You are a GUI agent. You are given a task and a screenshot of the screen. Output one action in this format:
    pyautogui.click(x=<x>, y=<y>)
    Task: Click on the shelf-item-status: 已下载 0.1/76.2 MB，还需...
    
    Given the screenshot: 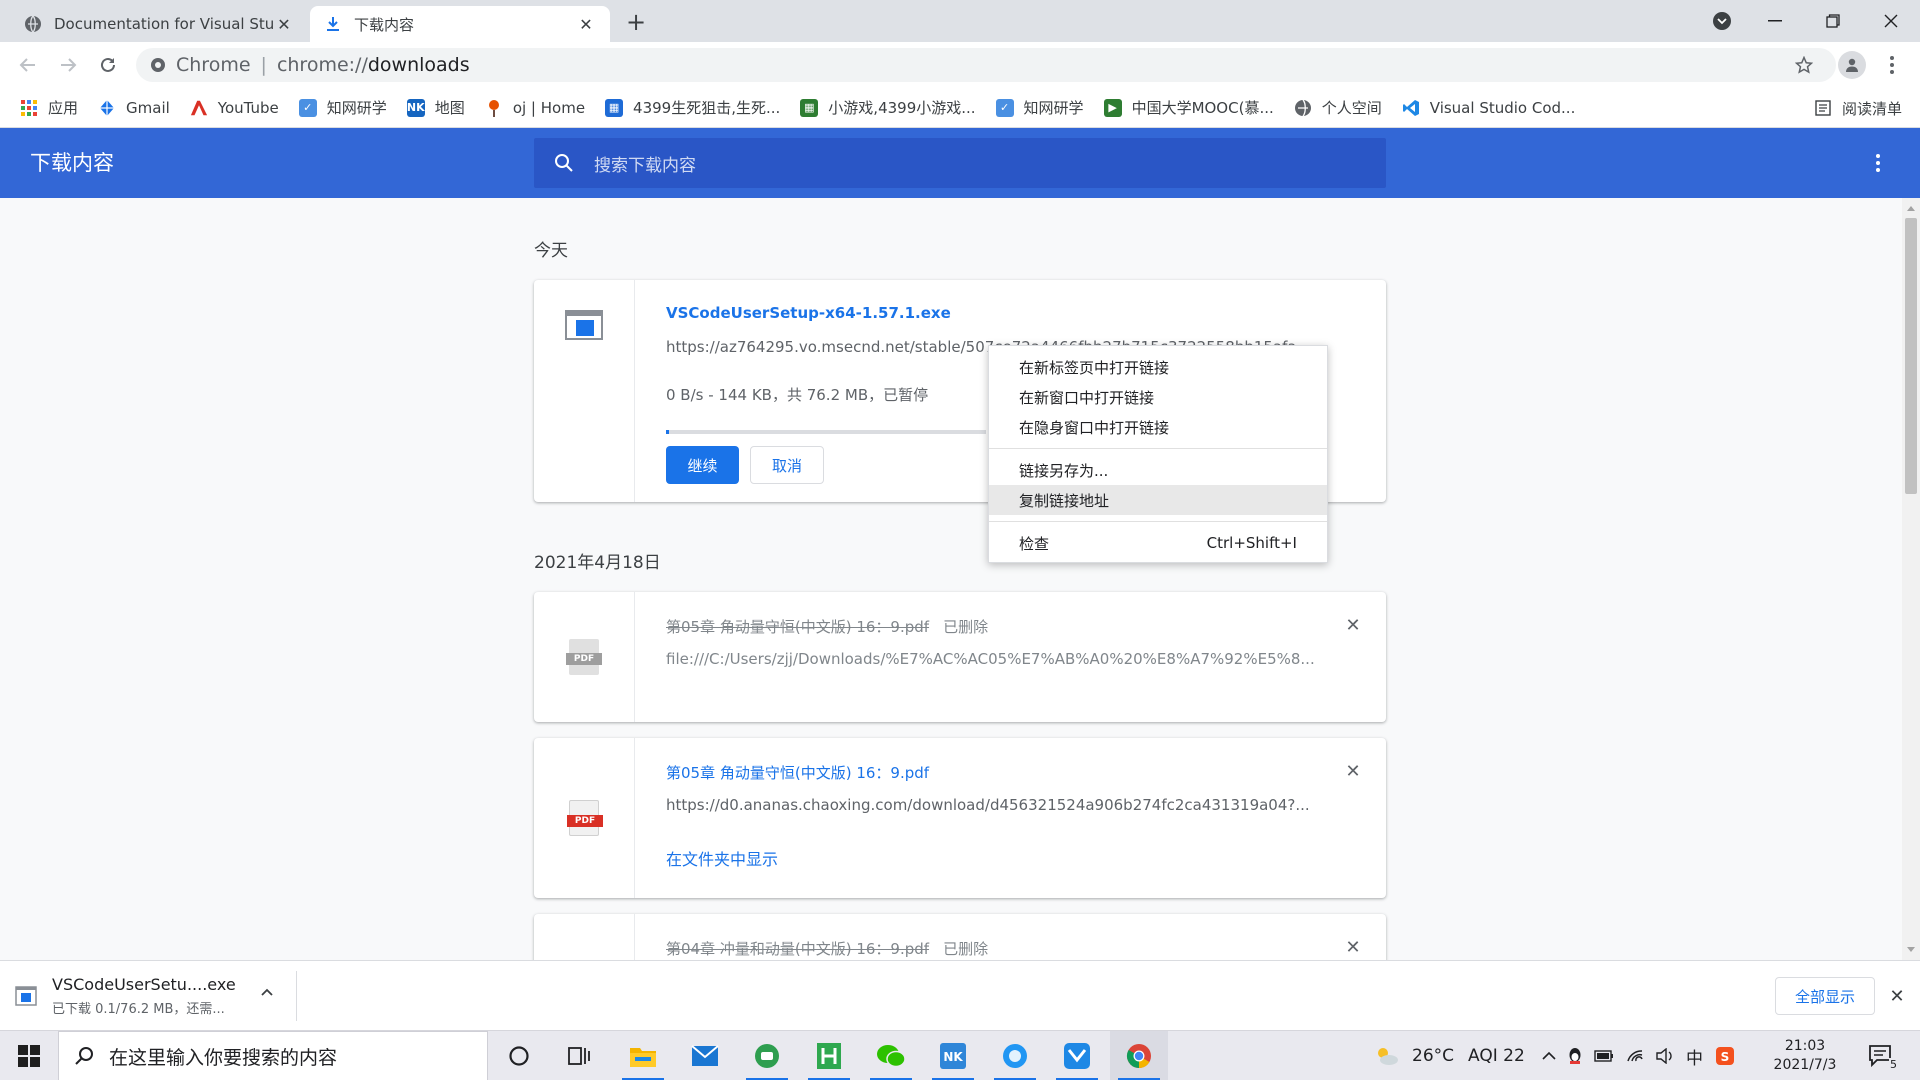 What is the action you would take?
    pyautogui.click(x=138, y=1009)
    